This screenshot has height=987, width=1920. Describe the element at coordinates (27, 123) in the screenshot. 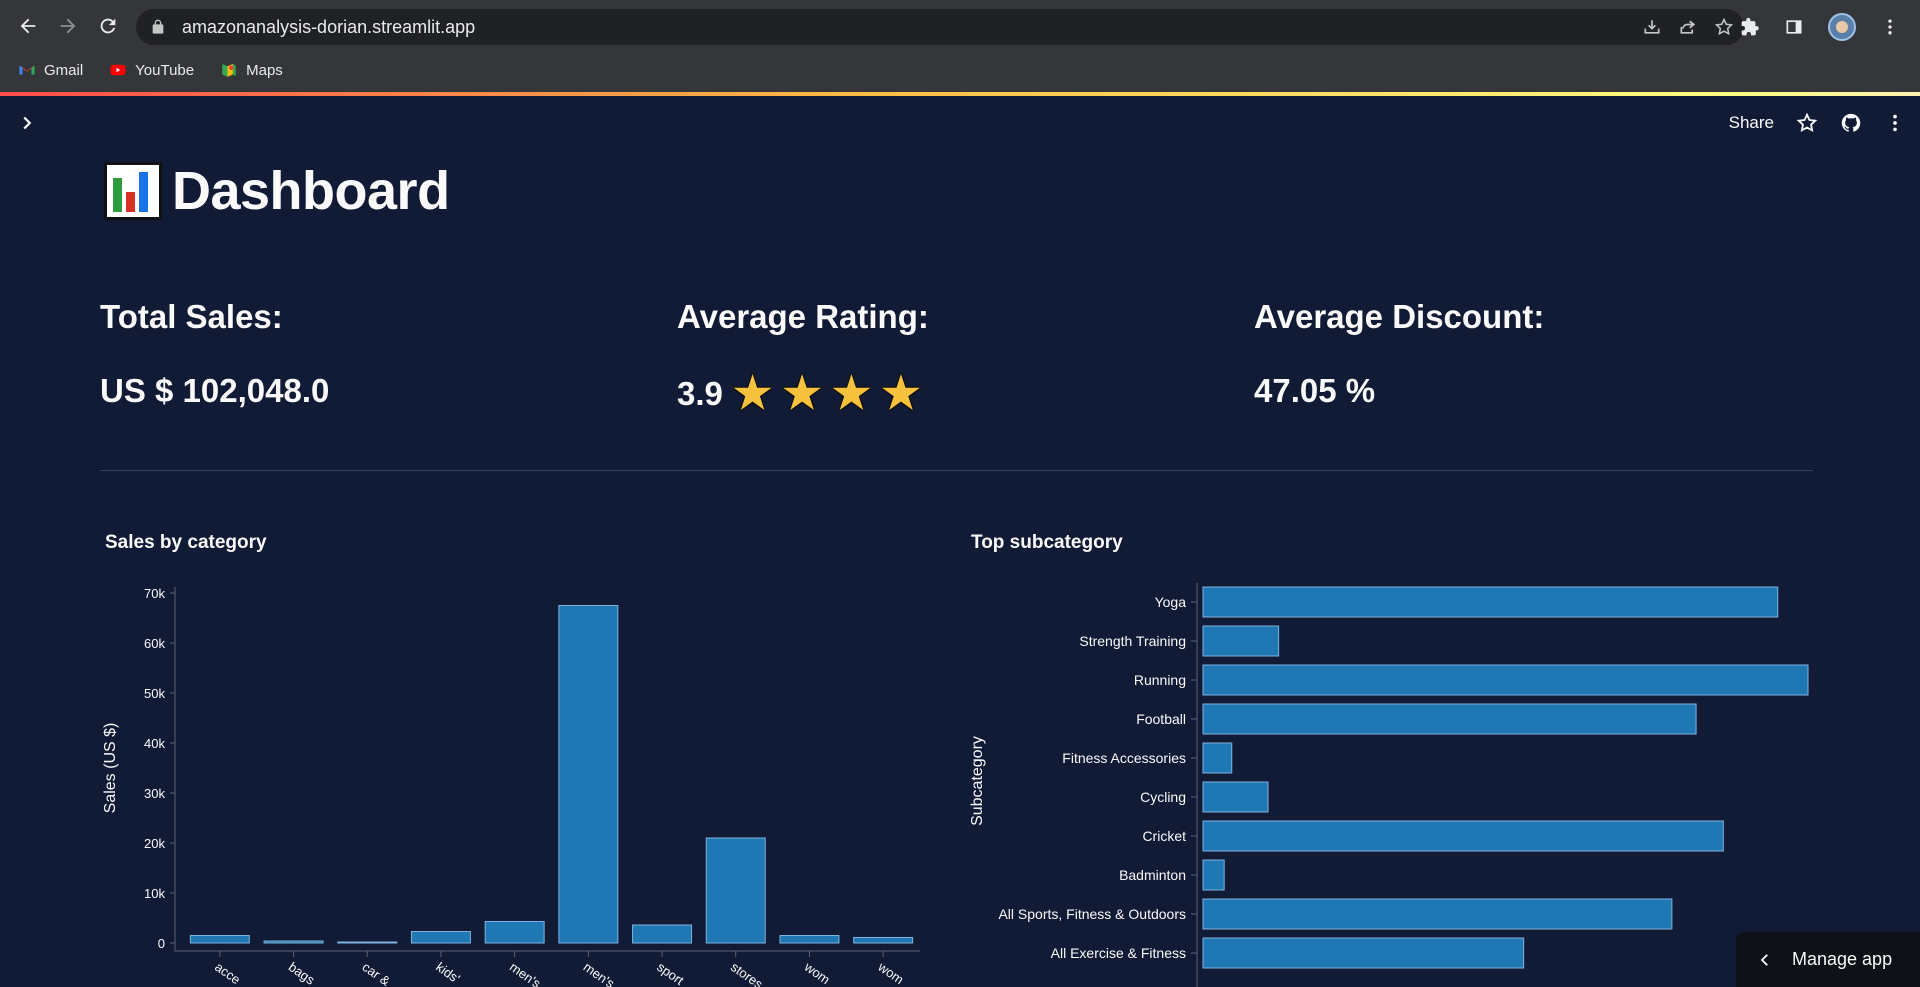

I see `expand-sidebar-chevron-icon` at that location.